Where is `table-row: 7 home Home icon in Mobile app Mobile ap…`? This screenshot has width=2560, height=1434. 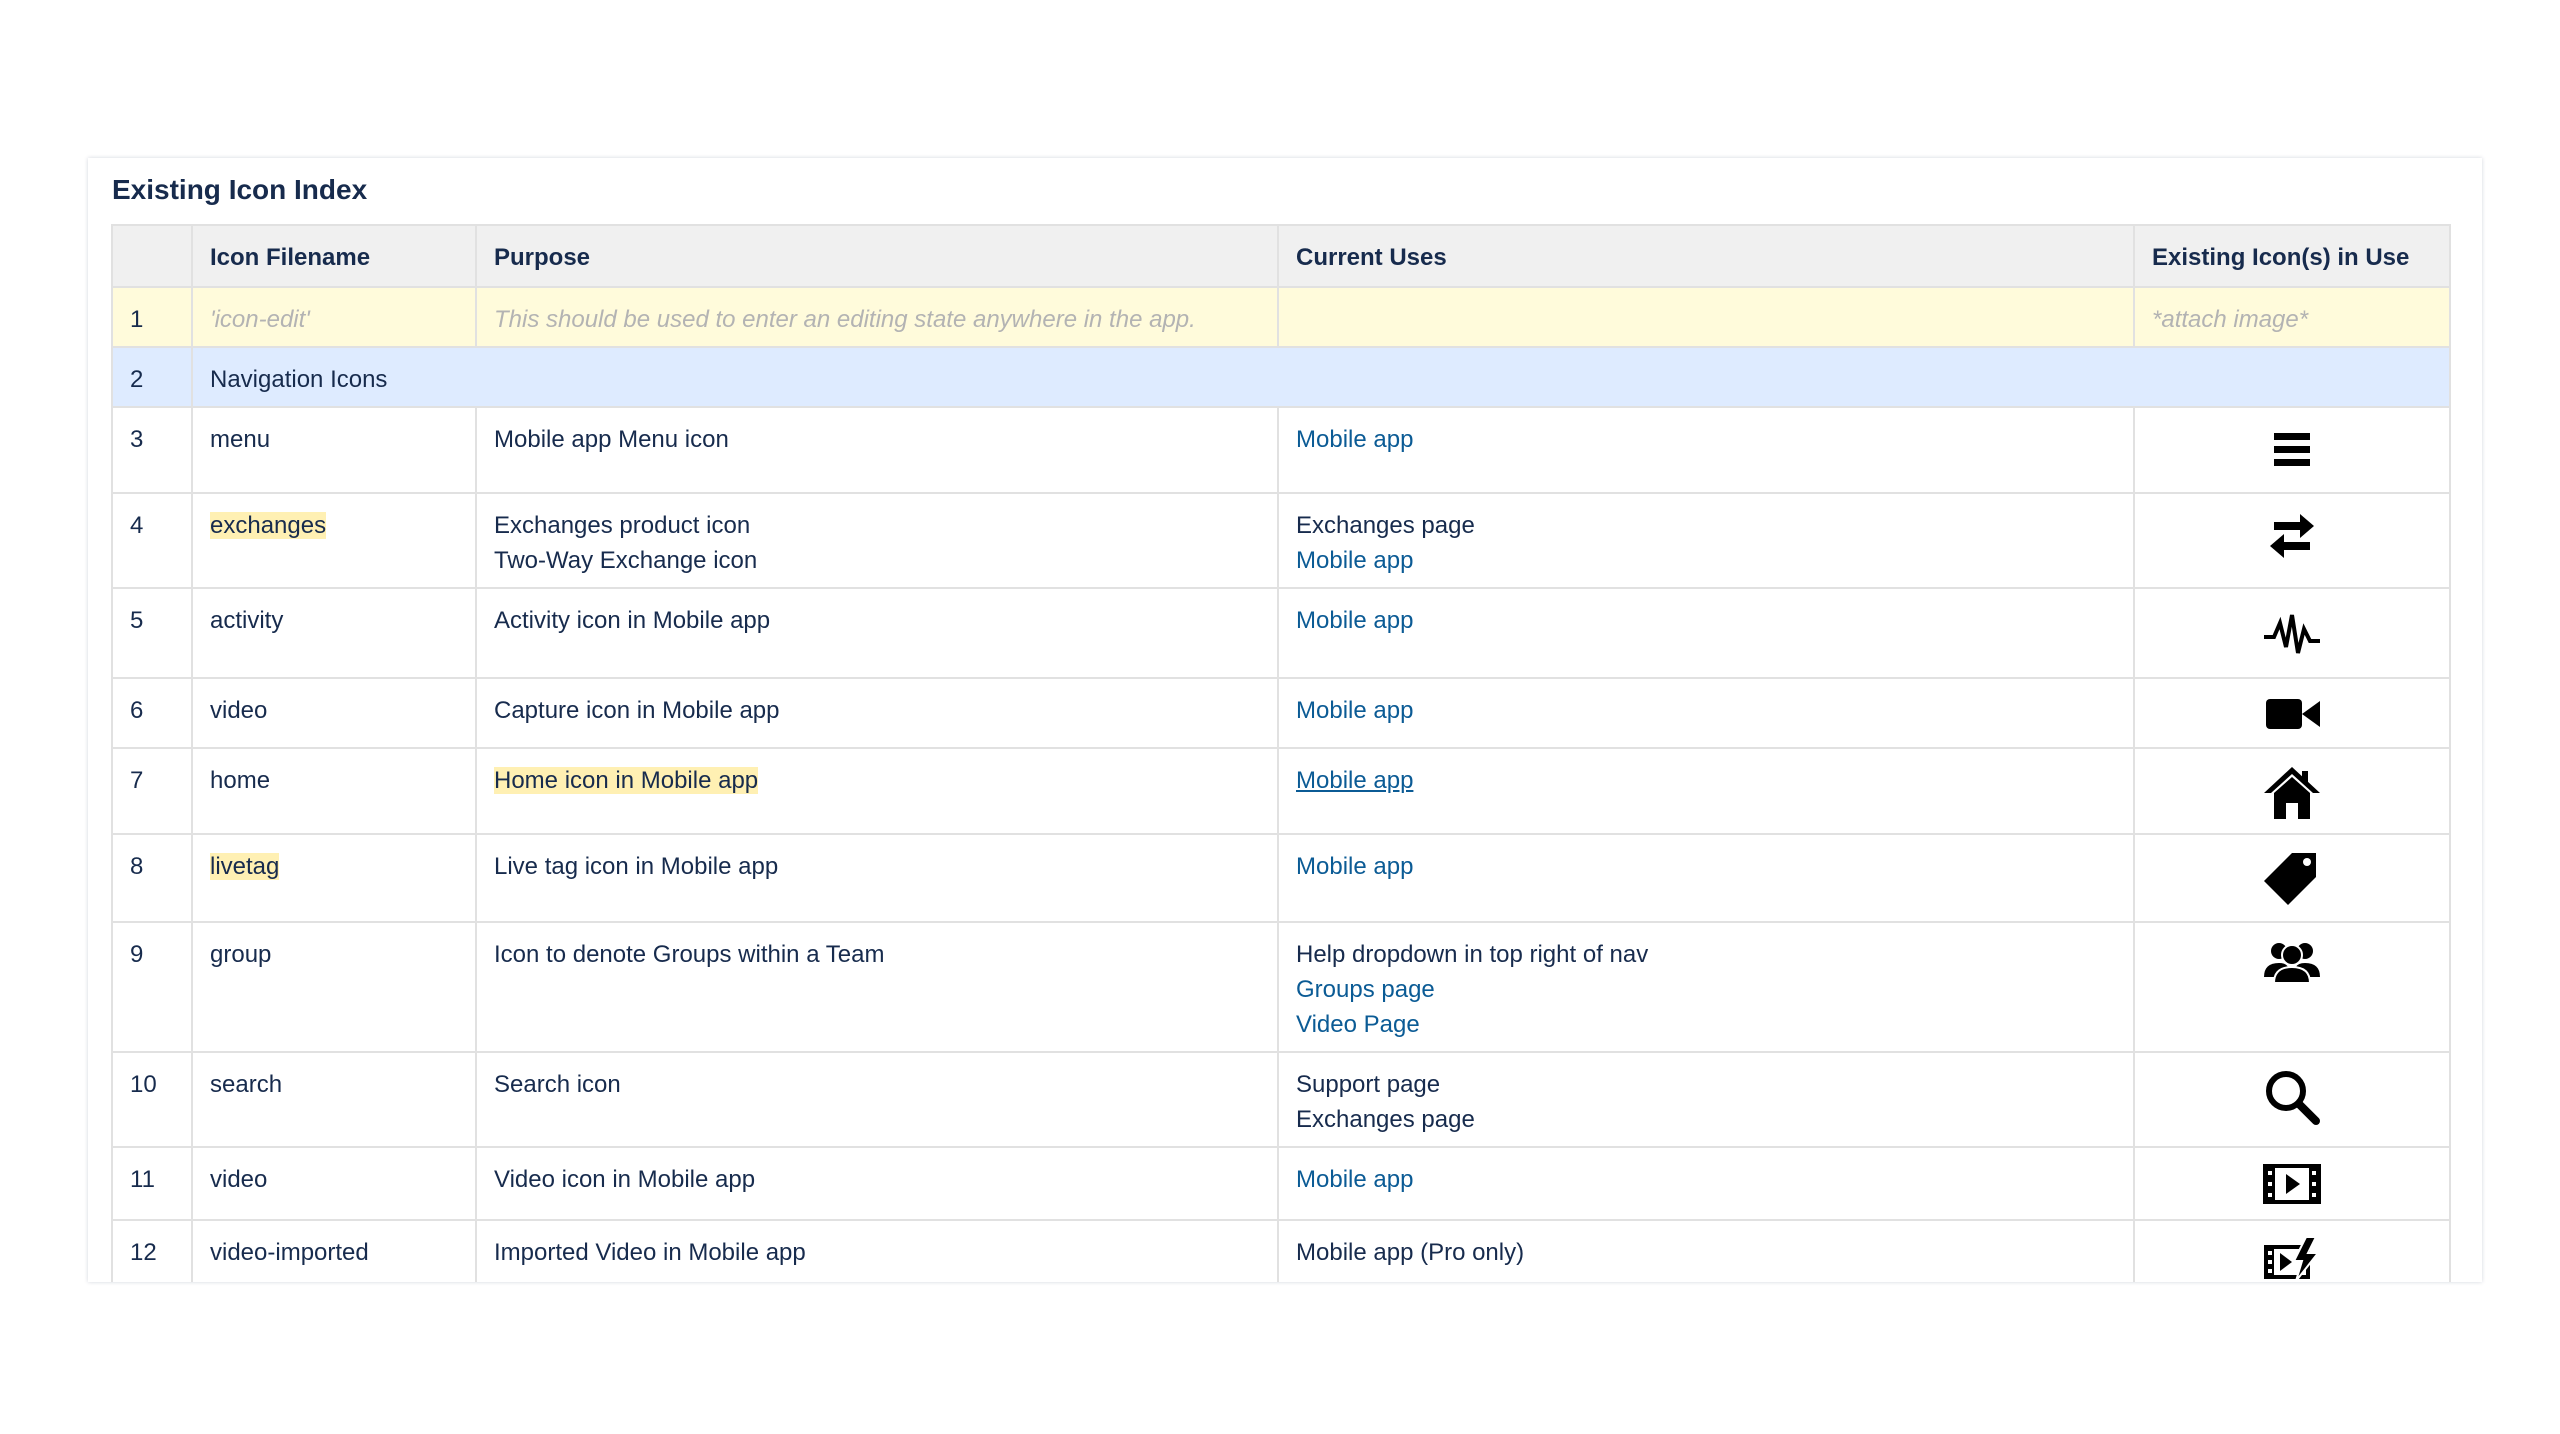
table-row: 7 home Home icon in Mobile app Mobile ap… is located at coordinates (1281, 791).